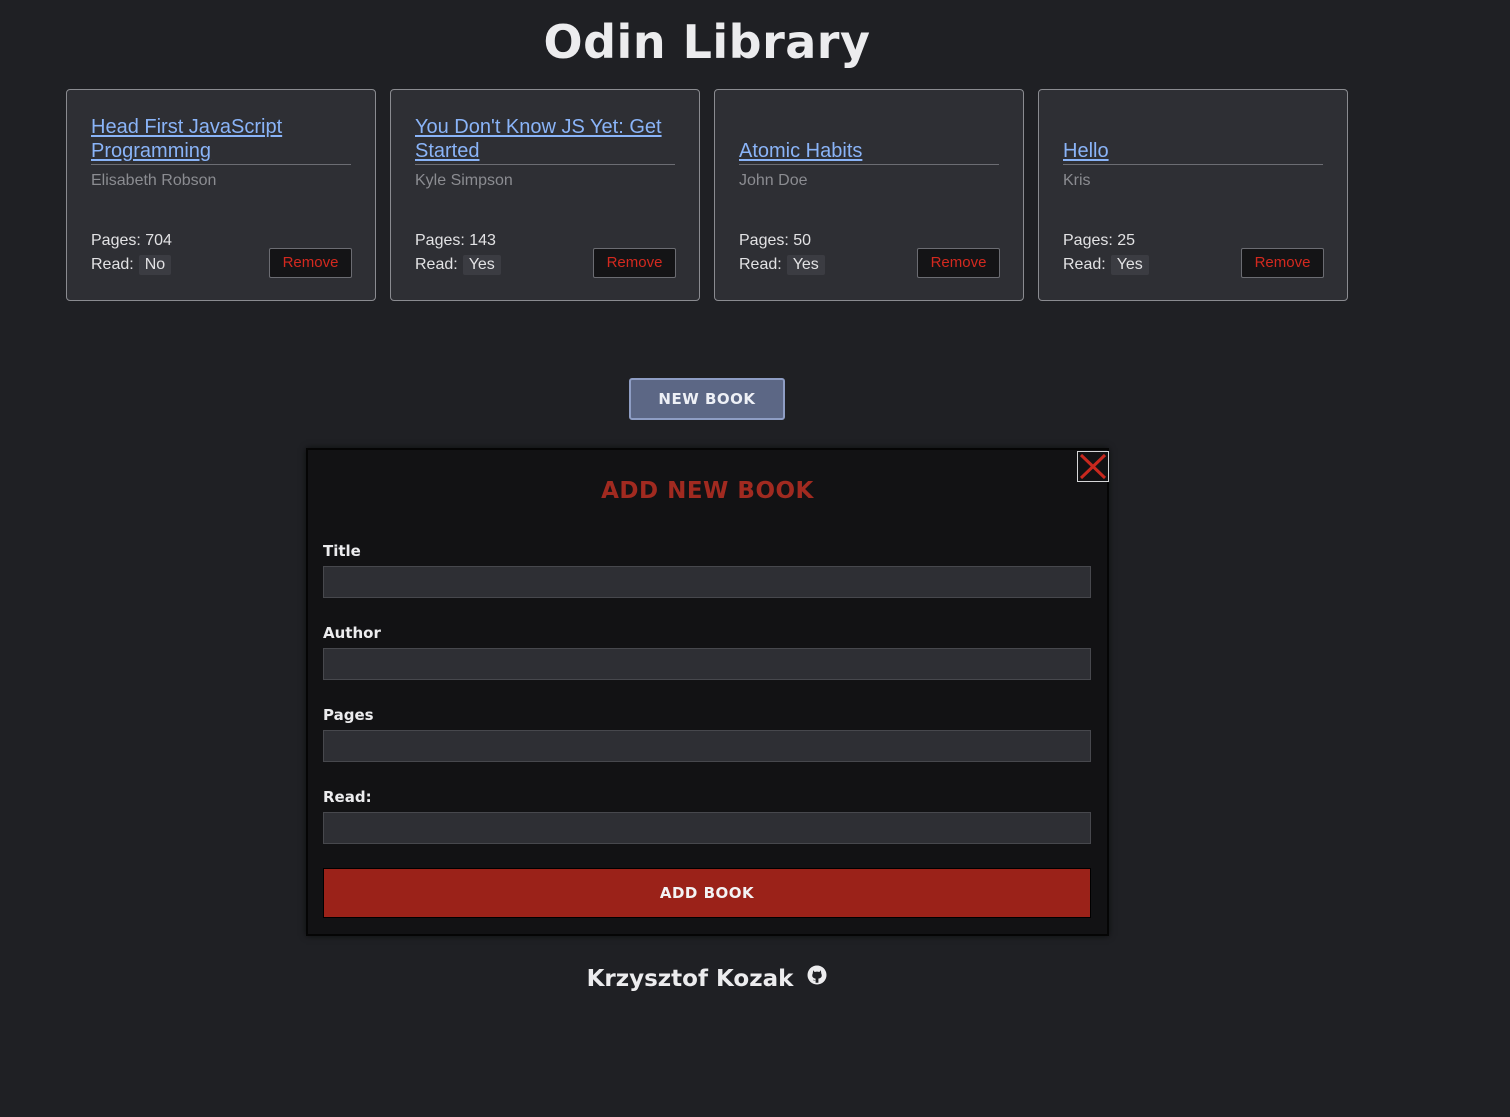 The height and width of the screenshot is (1117, 1510). What do you see at coordinates (221, 139) in the screenshot?
I see `book-title-link: Head First JavaScript Programming` at bounding box center [221, 139].